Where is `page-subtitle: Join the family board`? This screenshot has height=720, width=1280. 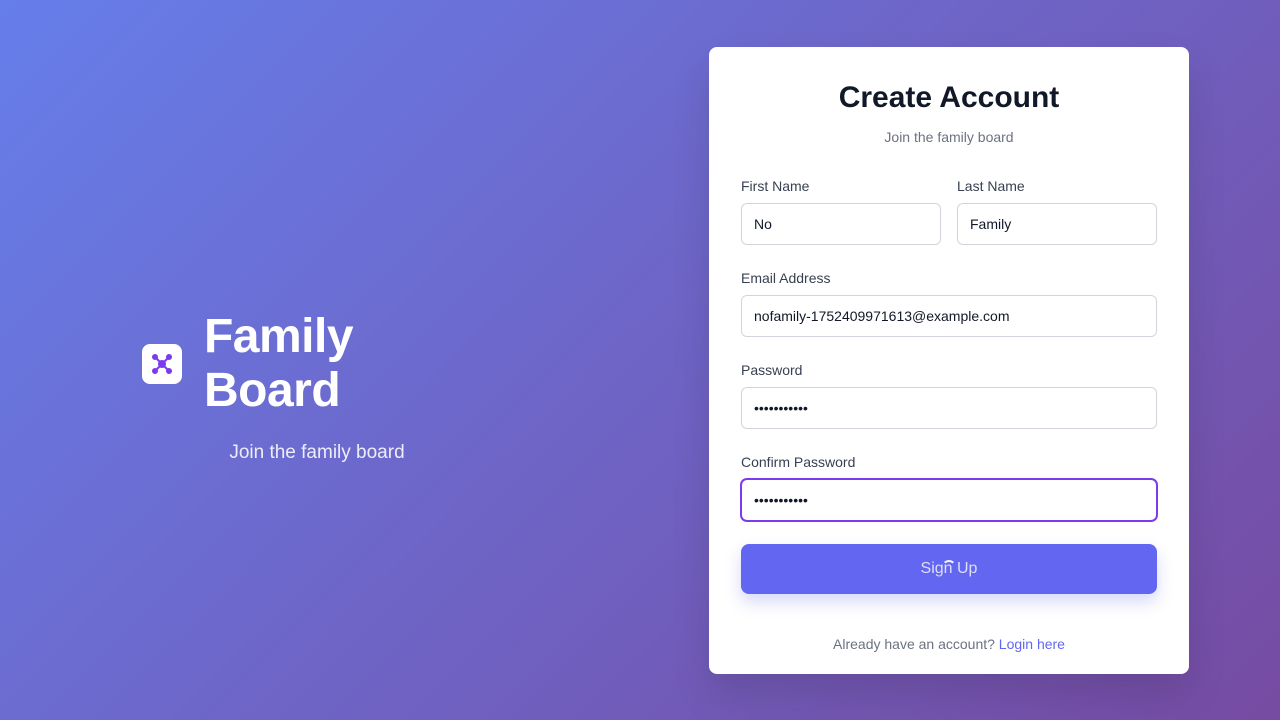 page-subtitle: Join the family board is located at coordinates (949, 137).